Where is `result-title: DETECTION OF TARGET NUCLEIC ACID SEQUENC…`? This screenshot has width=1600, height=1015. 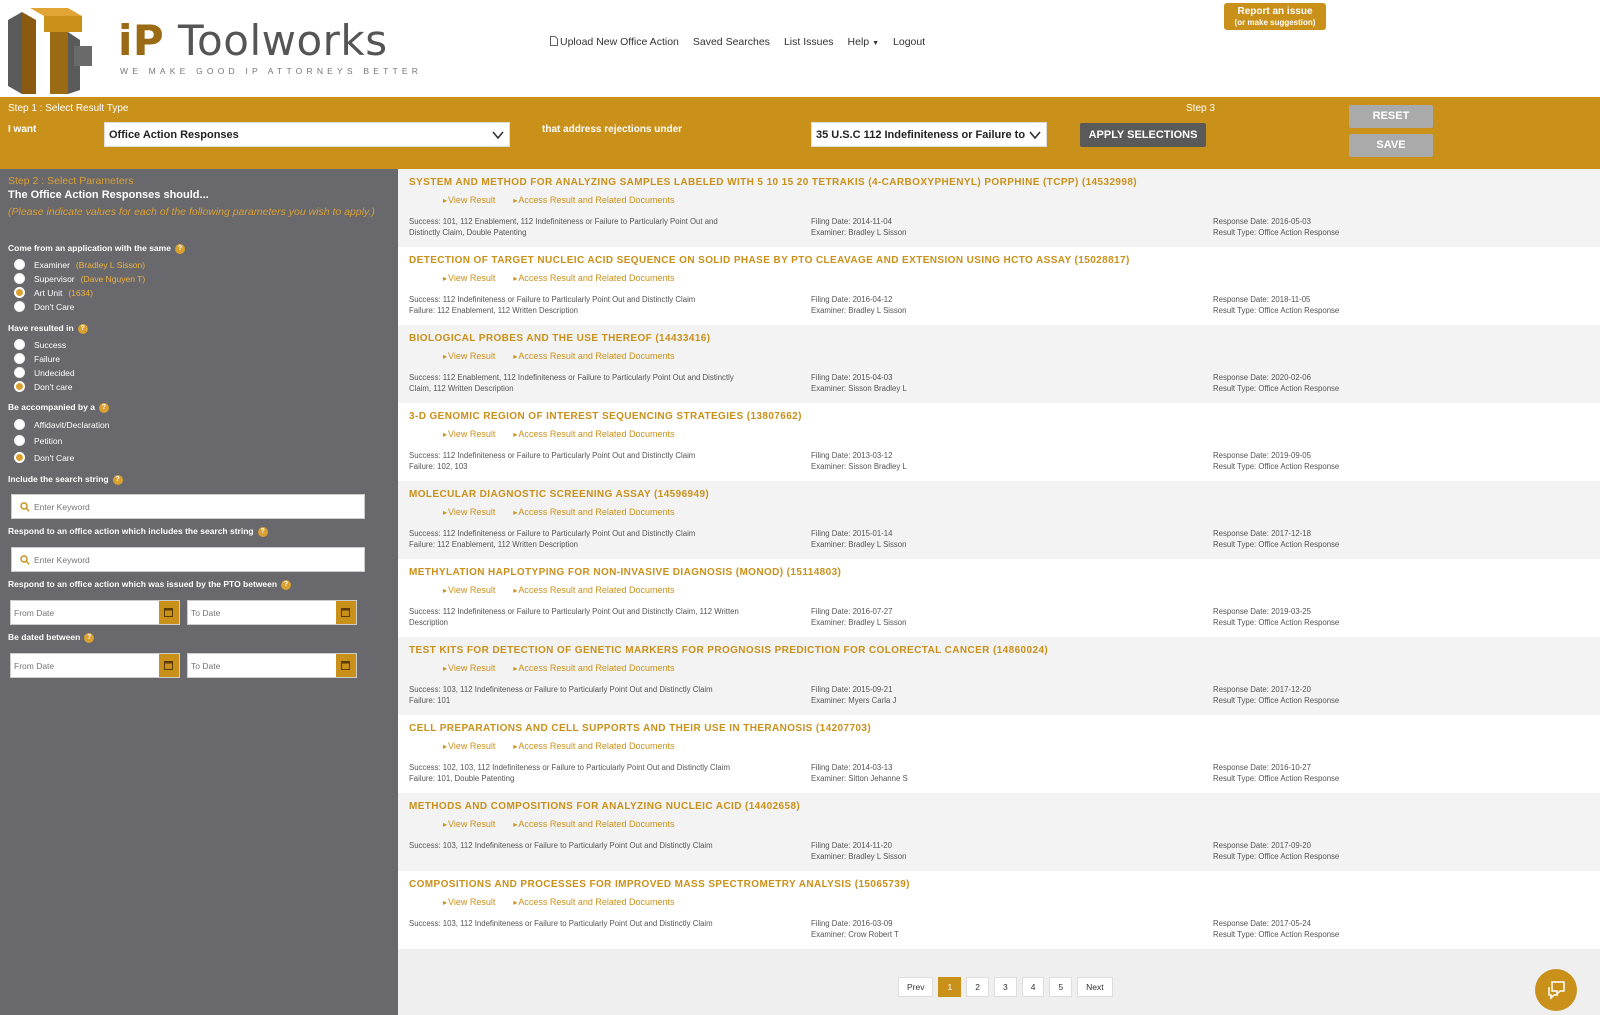 result-title: DETECTION OF TARGET NUCLEIC ACID SEQUENC… is located at coordinates (769, 260).